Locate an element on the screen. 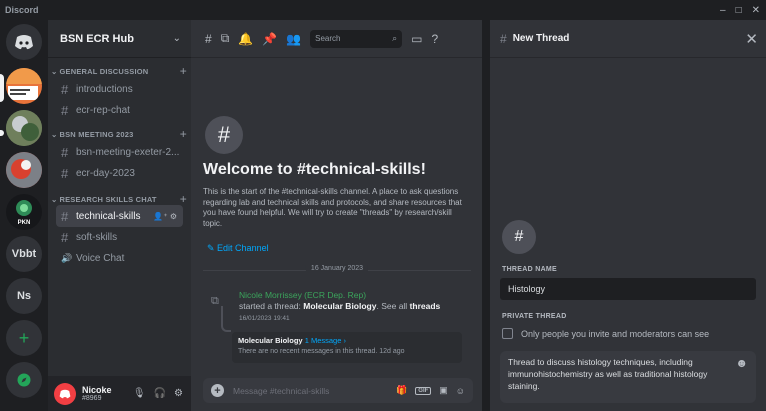  channel-label: Voice Chat is located at coordinates (100, 258).